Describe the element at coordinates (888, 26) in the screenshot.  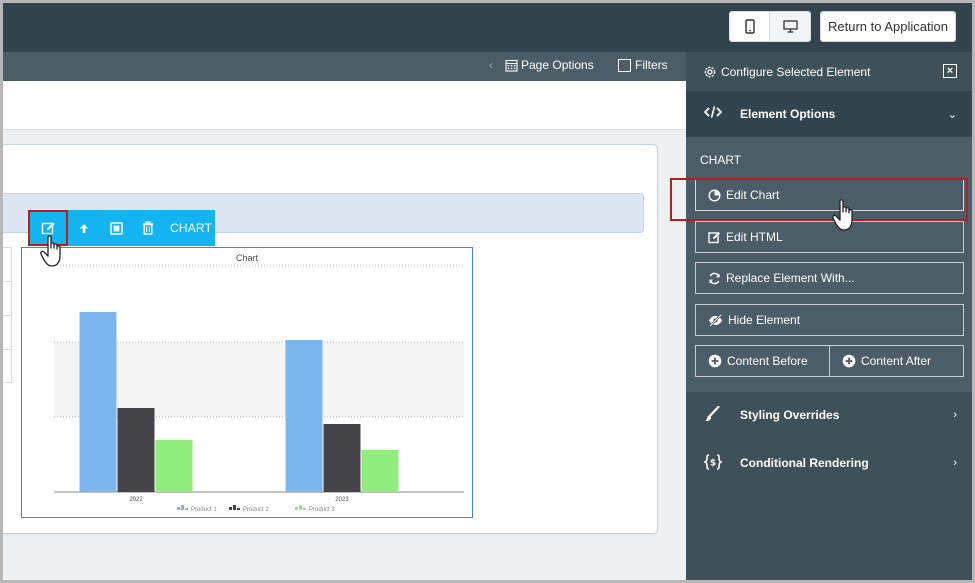
I see `return-to-application-button: Return to Application` at that location.